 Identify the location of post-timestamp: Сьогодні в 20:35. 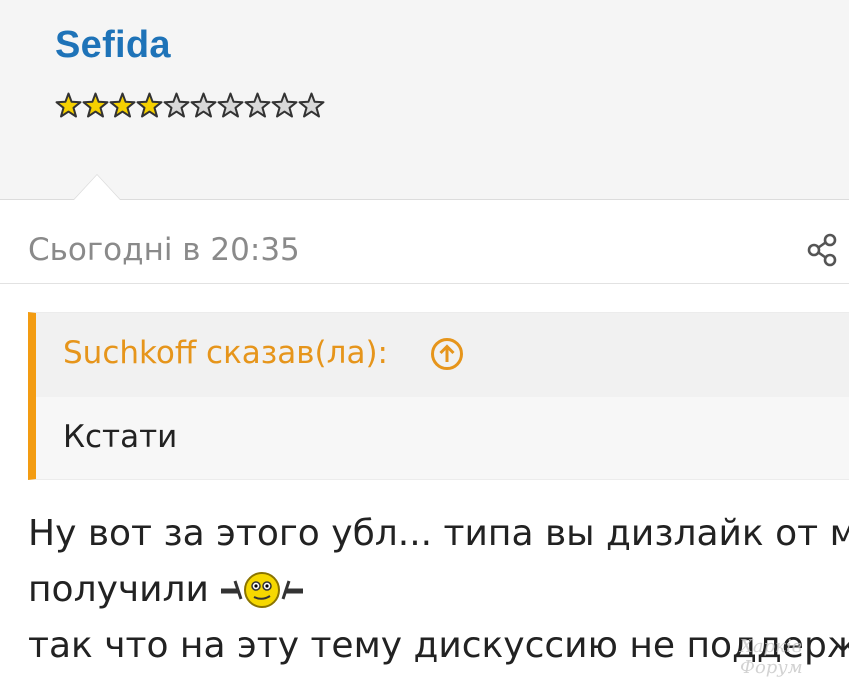
(164, 250).